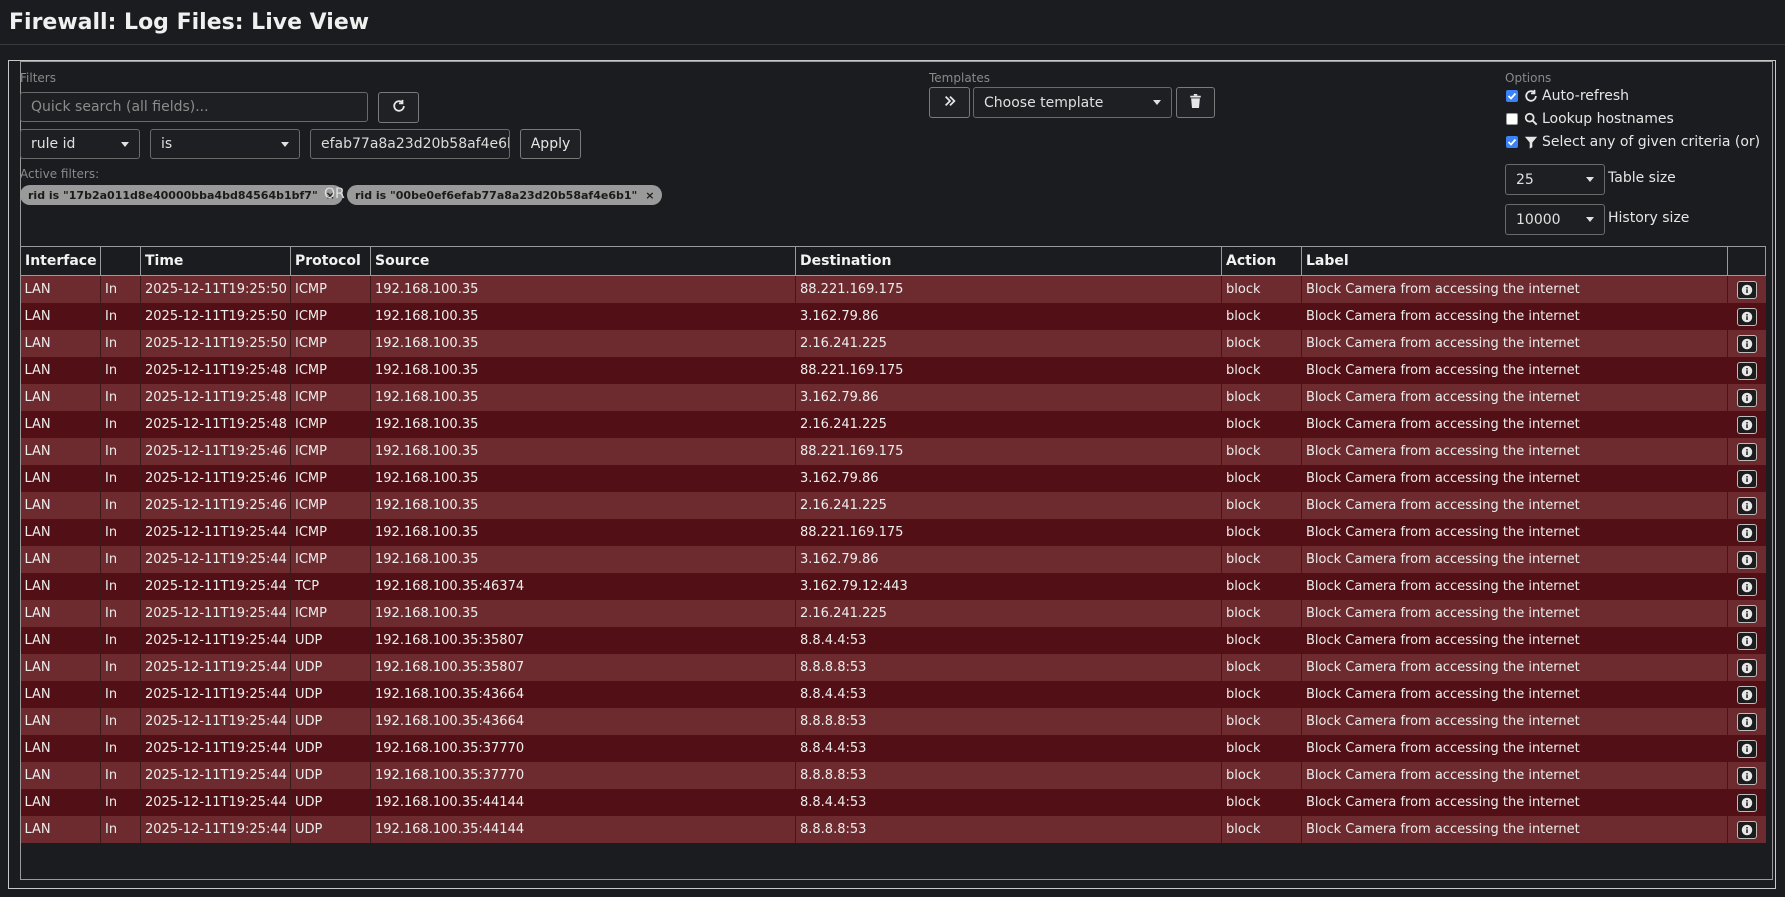 Image resolution: width=1785 pixels, height=897 pixels. I want to click on lookup-hostnames-checkbox, so click(1512, 119).